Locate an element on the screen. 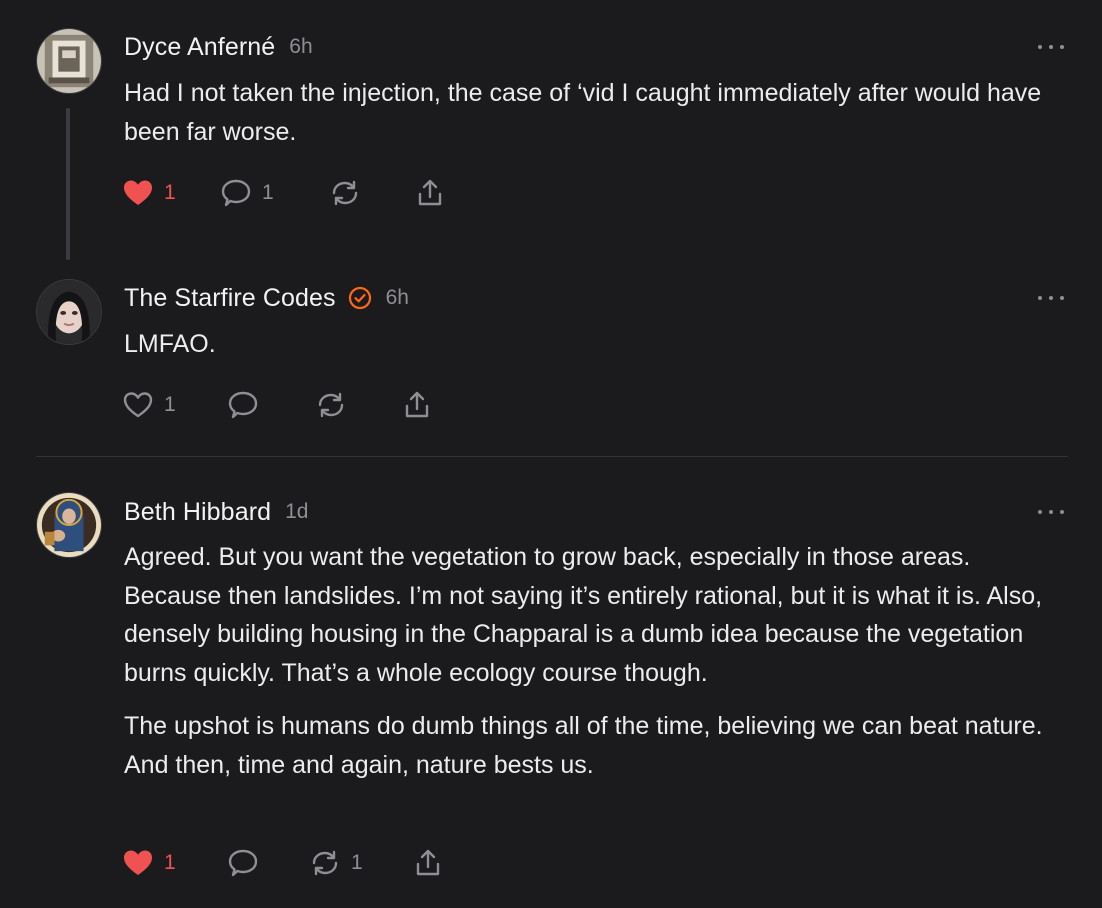  restack-button: 1 is located at coordinates (336, 863).